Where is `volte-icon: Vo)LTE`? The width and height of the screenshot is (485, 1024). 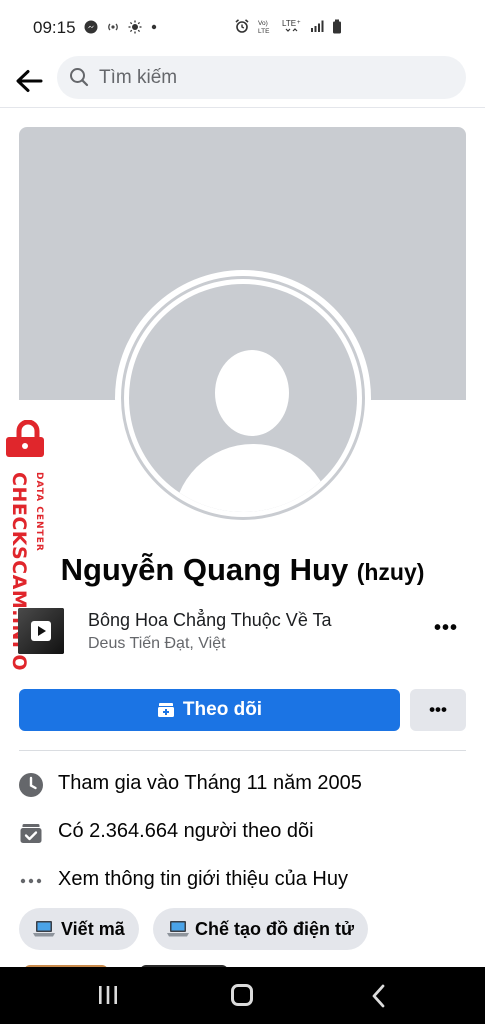 volte-icon: Vo)LTE is located at coordinates (264, 27).